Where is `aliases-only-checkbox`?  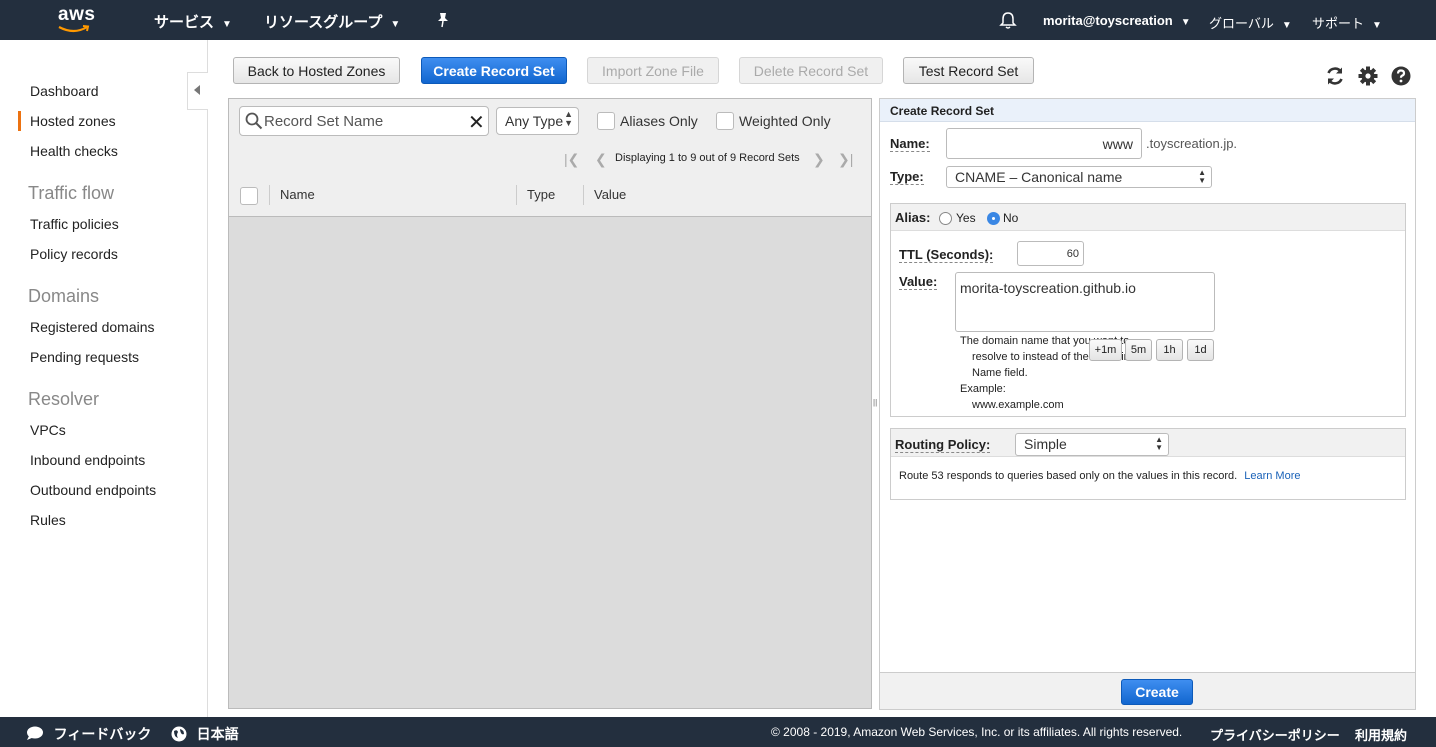 aliases-only-checkbox is located at coordinates (606, 121).